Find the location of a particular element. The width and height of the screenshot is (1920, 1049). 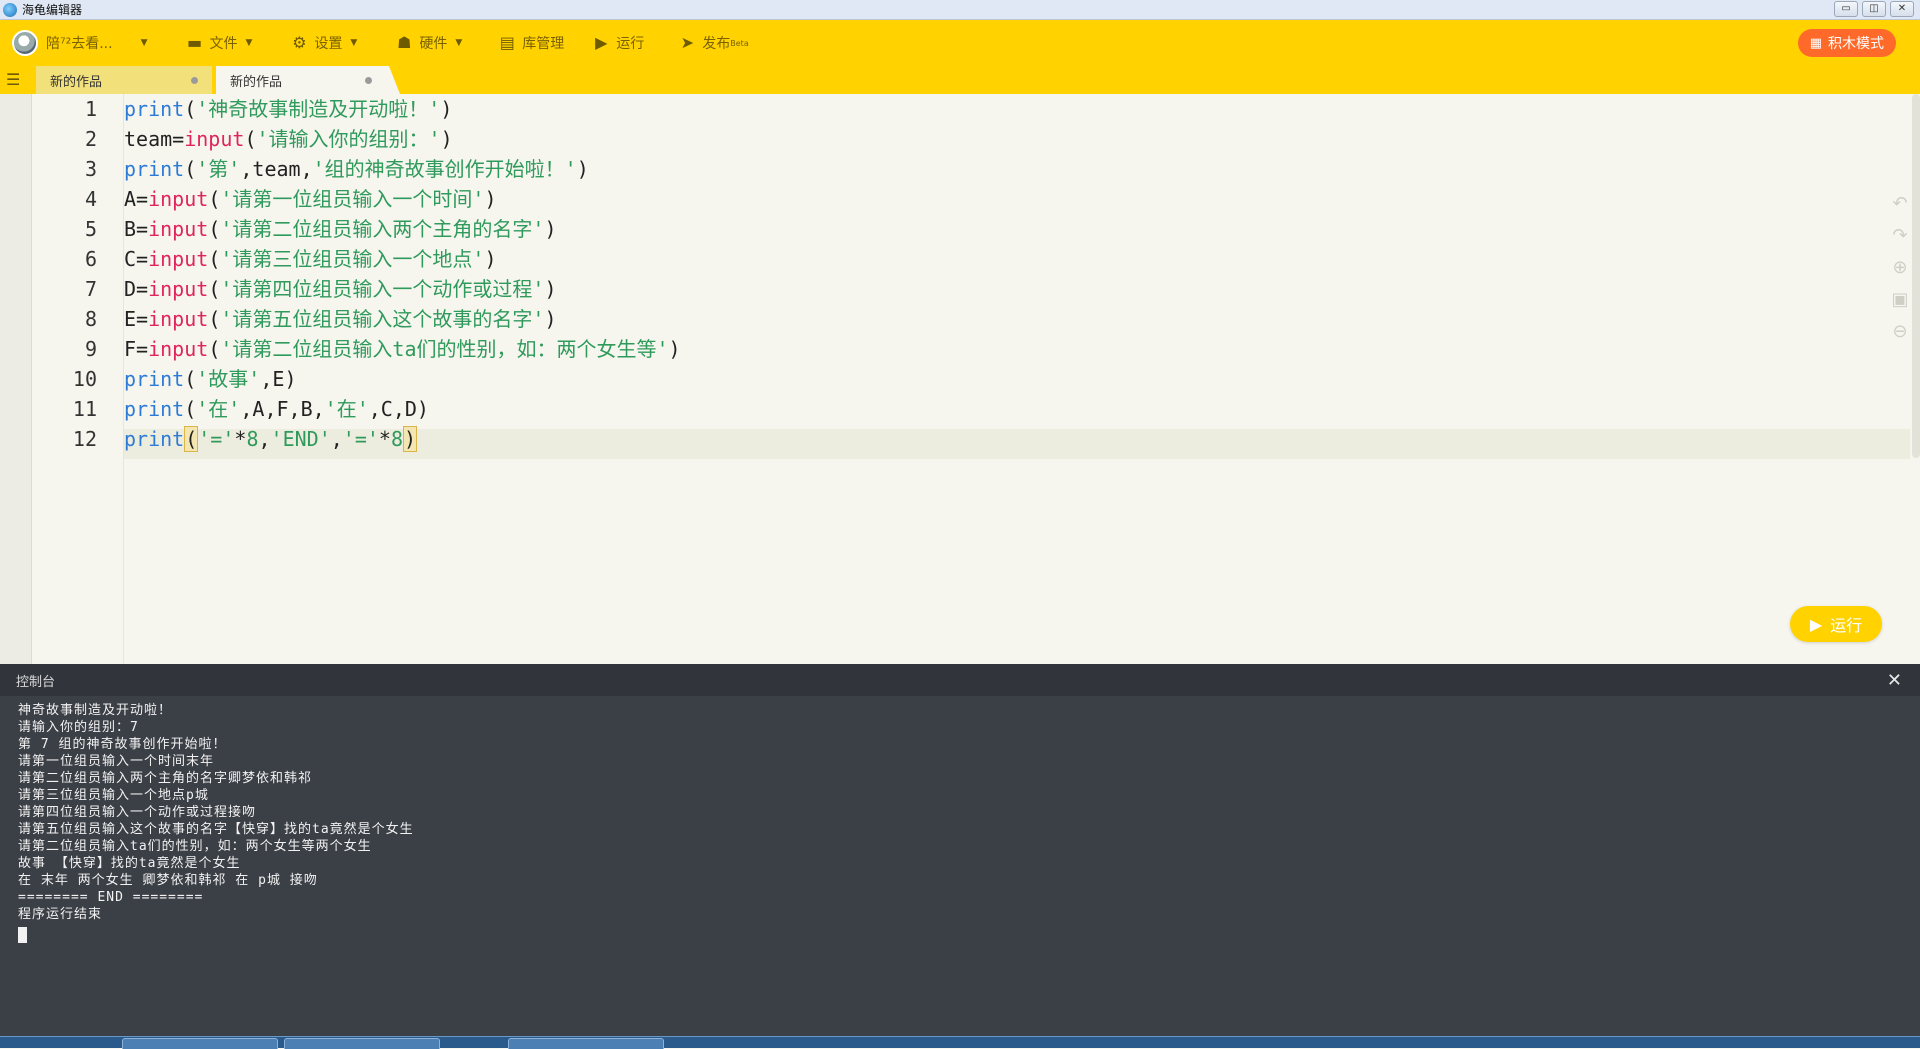

window-title: 海龟编辑器 is located at coordinates (52, 10).